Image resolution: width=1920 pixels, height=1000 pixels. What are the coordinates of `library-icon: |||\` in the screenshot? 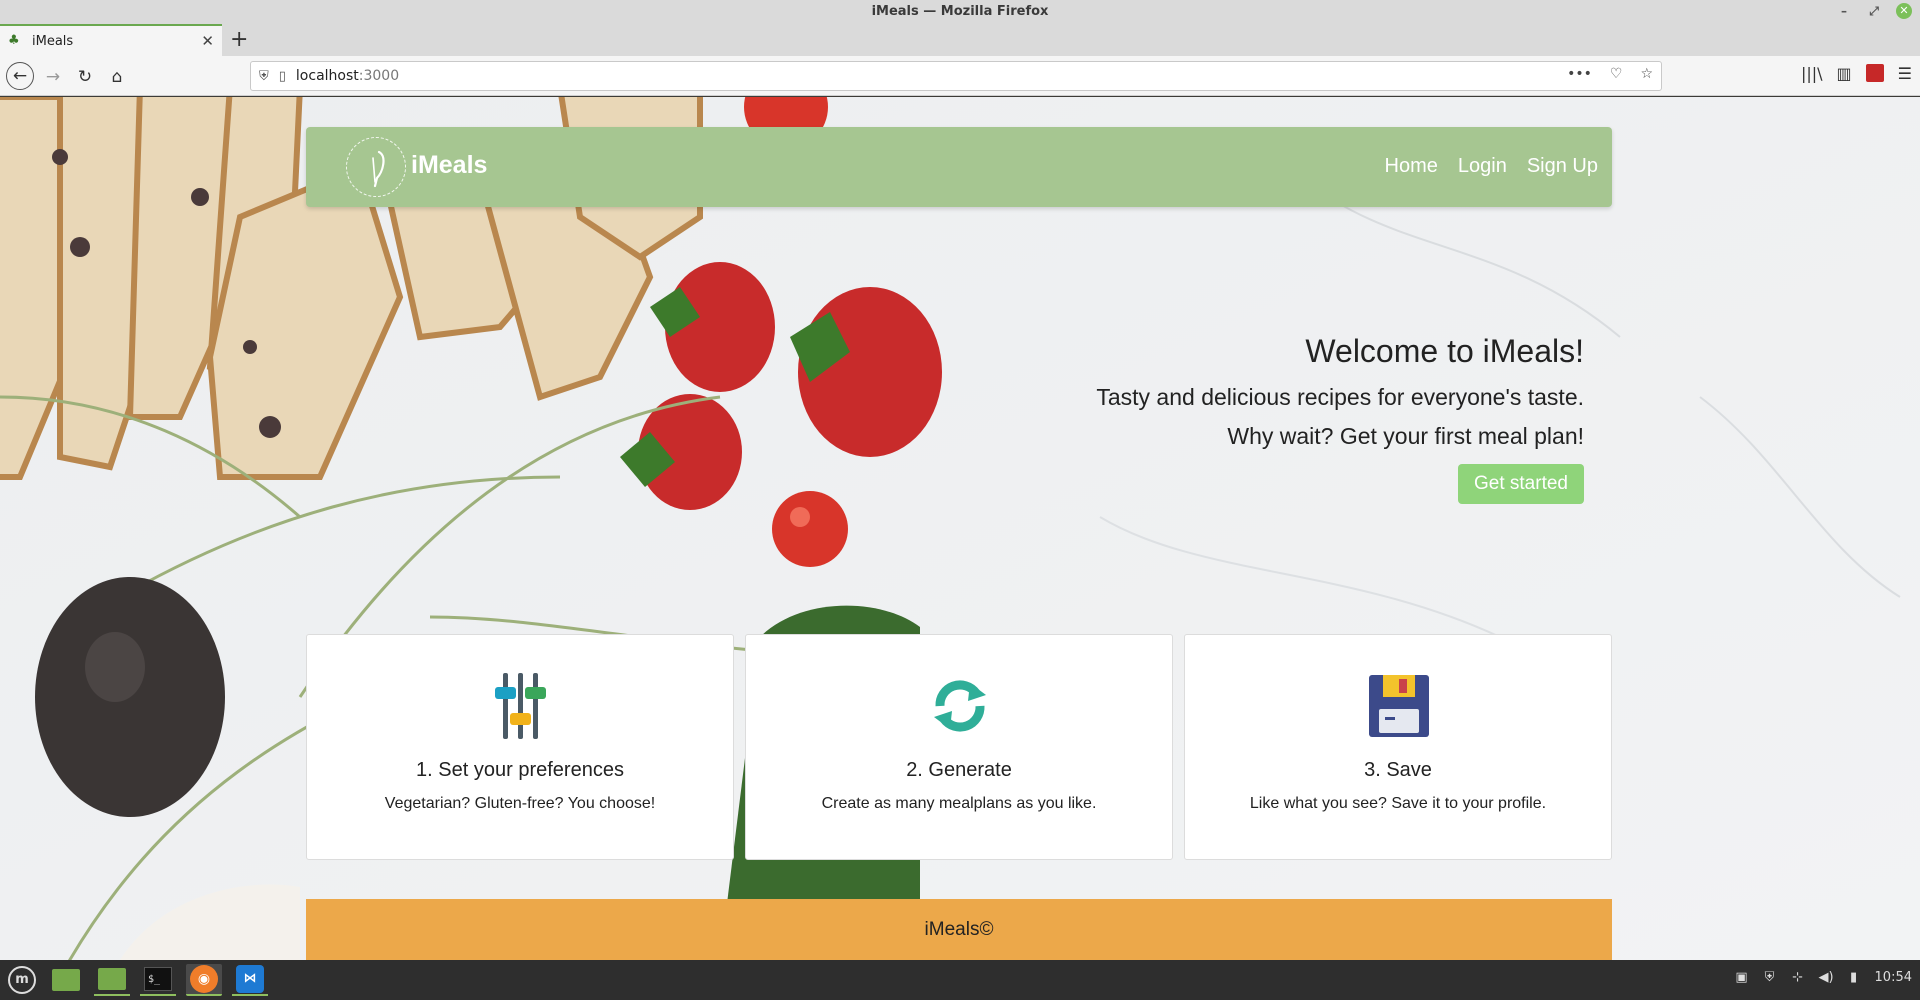 It's located at (1812, 73).